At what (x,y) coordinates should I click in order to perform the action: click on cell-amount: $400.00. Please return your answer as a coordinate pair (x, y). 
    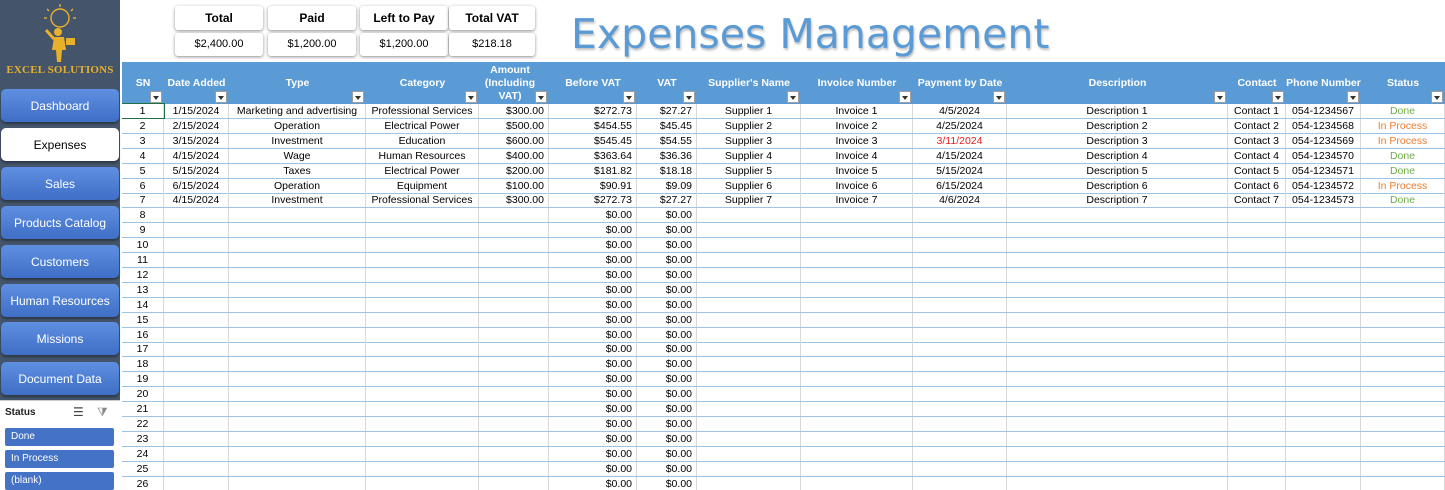
    Looking at the image, I should click on (514, 155).